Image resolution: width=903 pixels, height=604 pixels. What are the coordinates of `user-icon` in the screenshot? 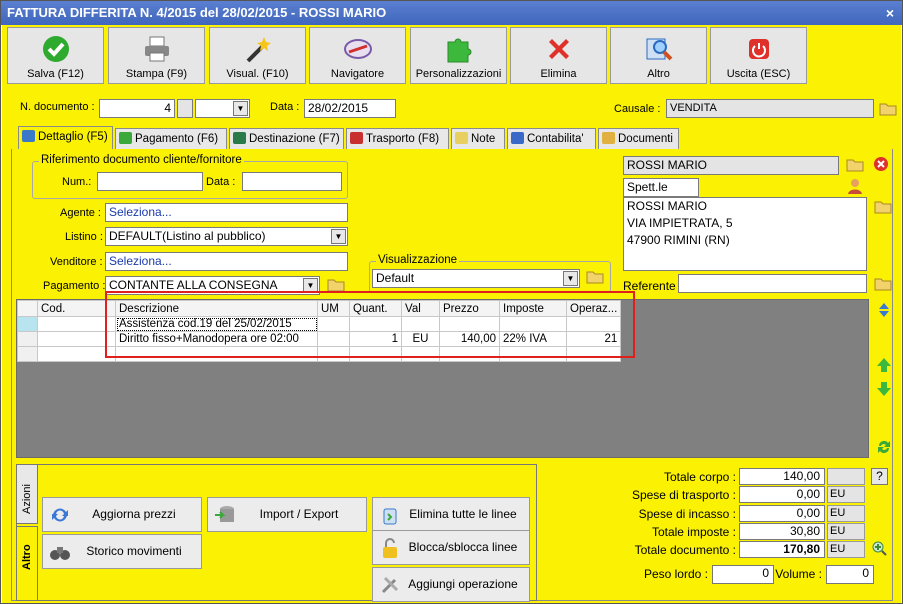 It's located at (855, 186).